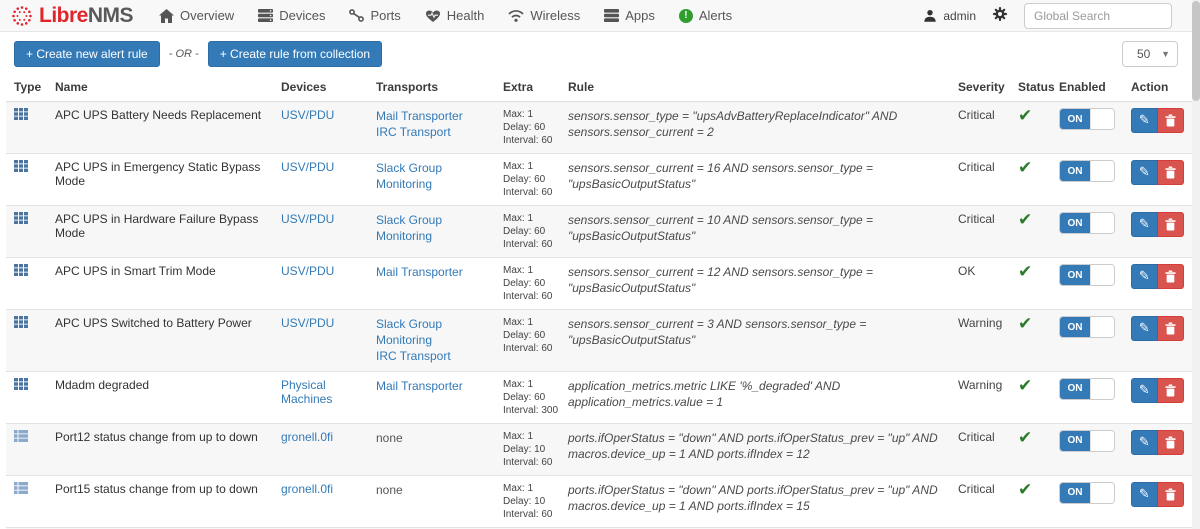  What do you see at coordinates (516, 16) in the screenshot?
I see `wifi-icon` at bounding box center [516, 16].